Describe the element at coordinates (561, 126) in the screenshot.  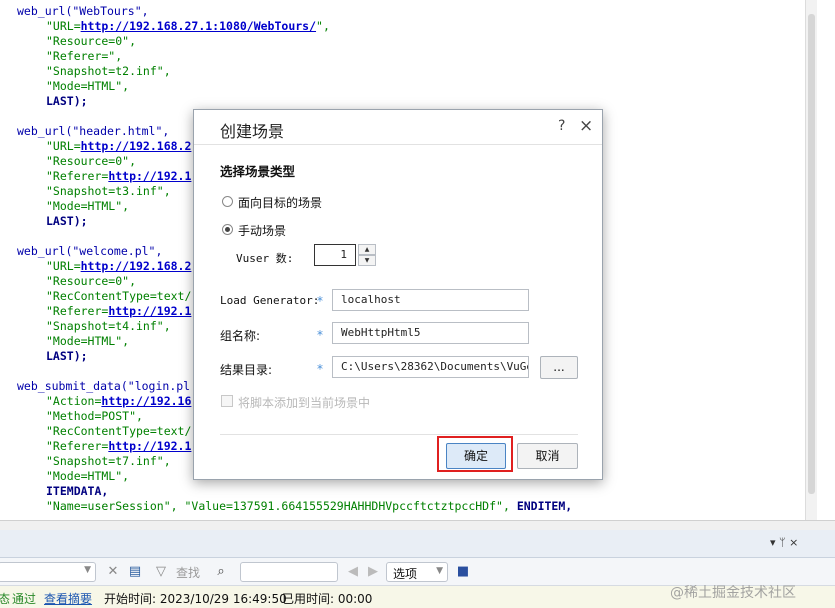
I see `help-icon: ?` at that location.